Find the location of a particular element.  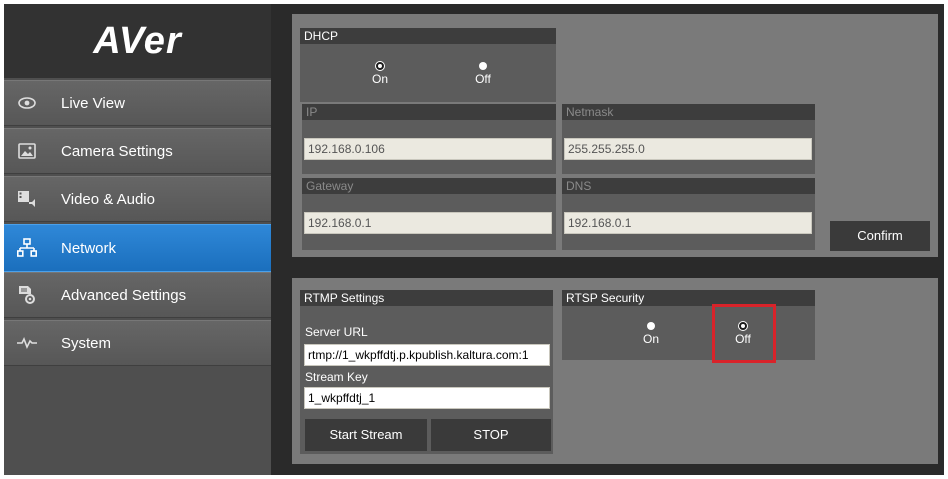

netmask-field: 255.255.255.0 is located at coordinates (688, 149).